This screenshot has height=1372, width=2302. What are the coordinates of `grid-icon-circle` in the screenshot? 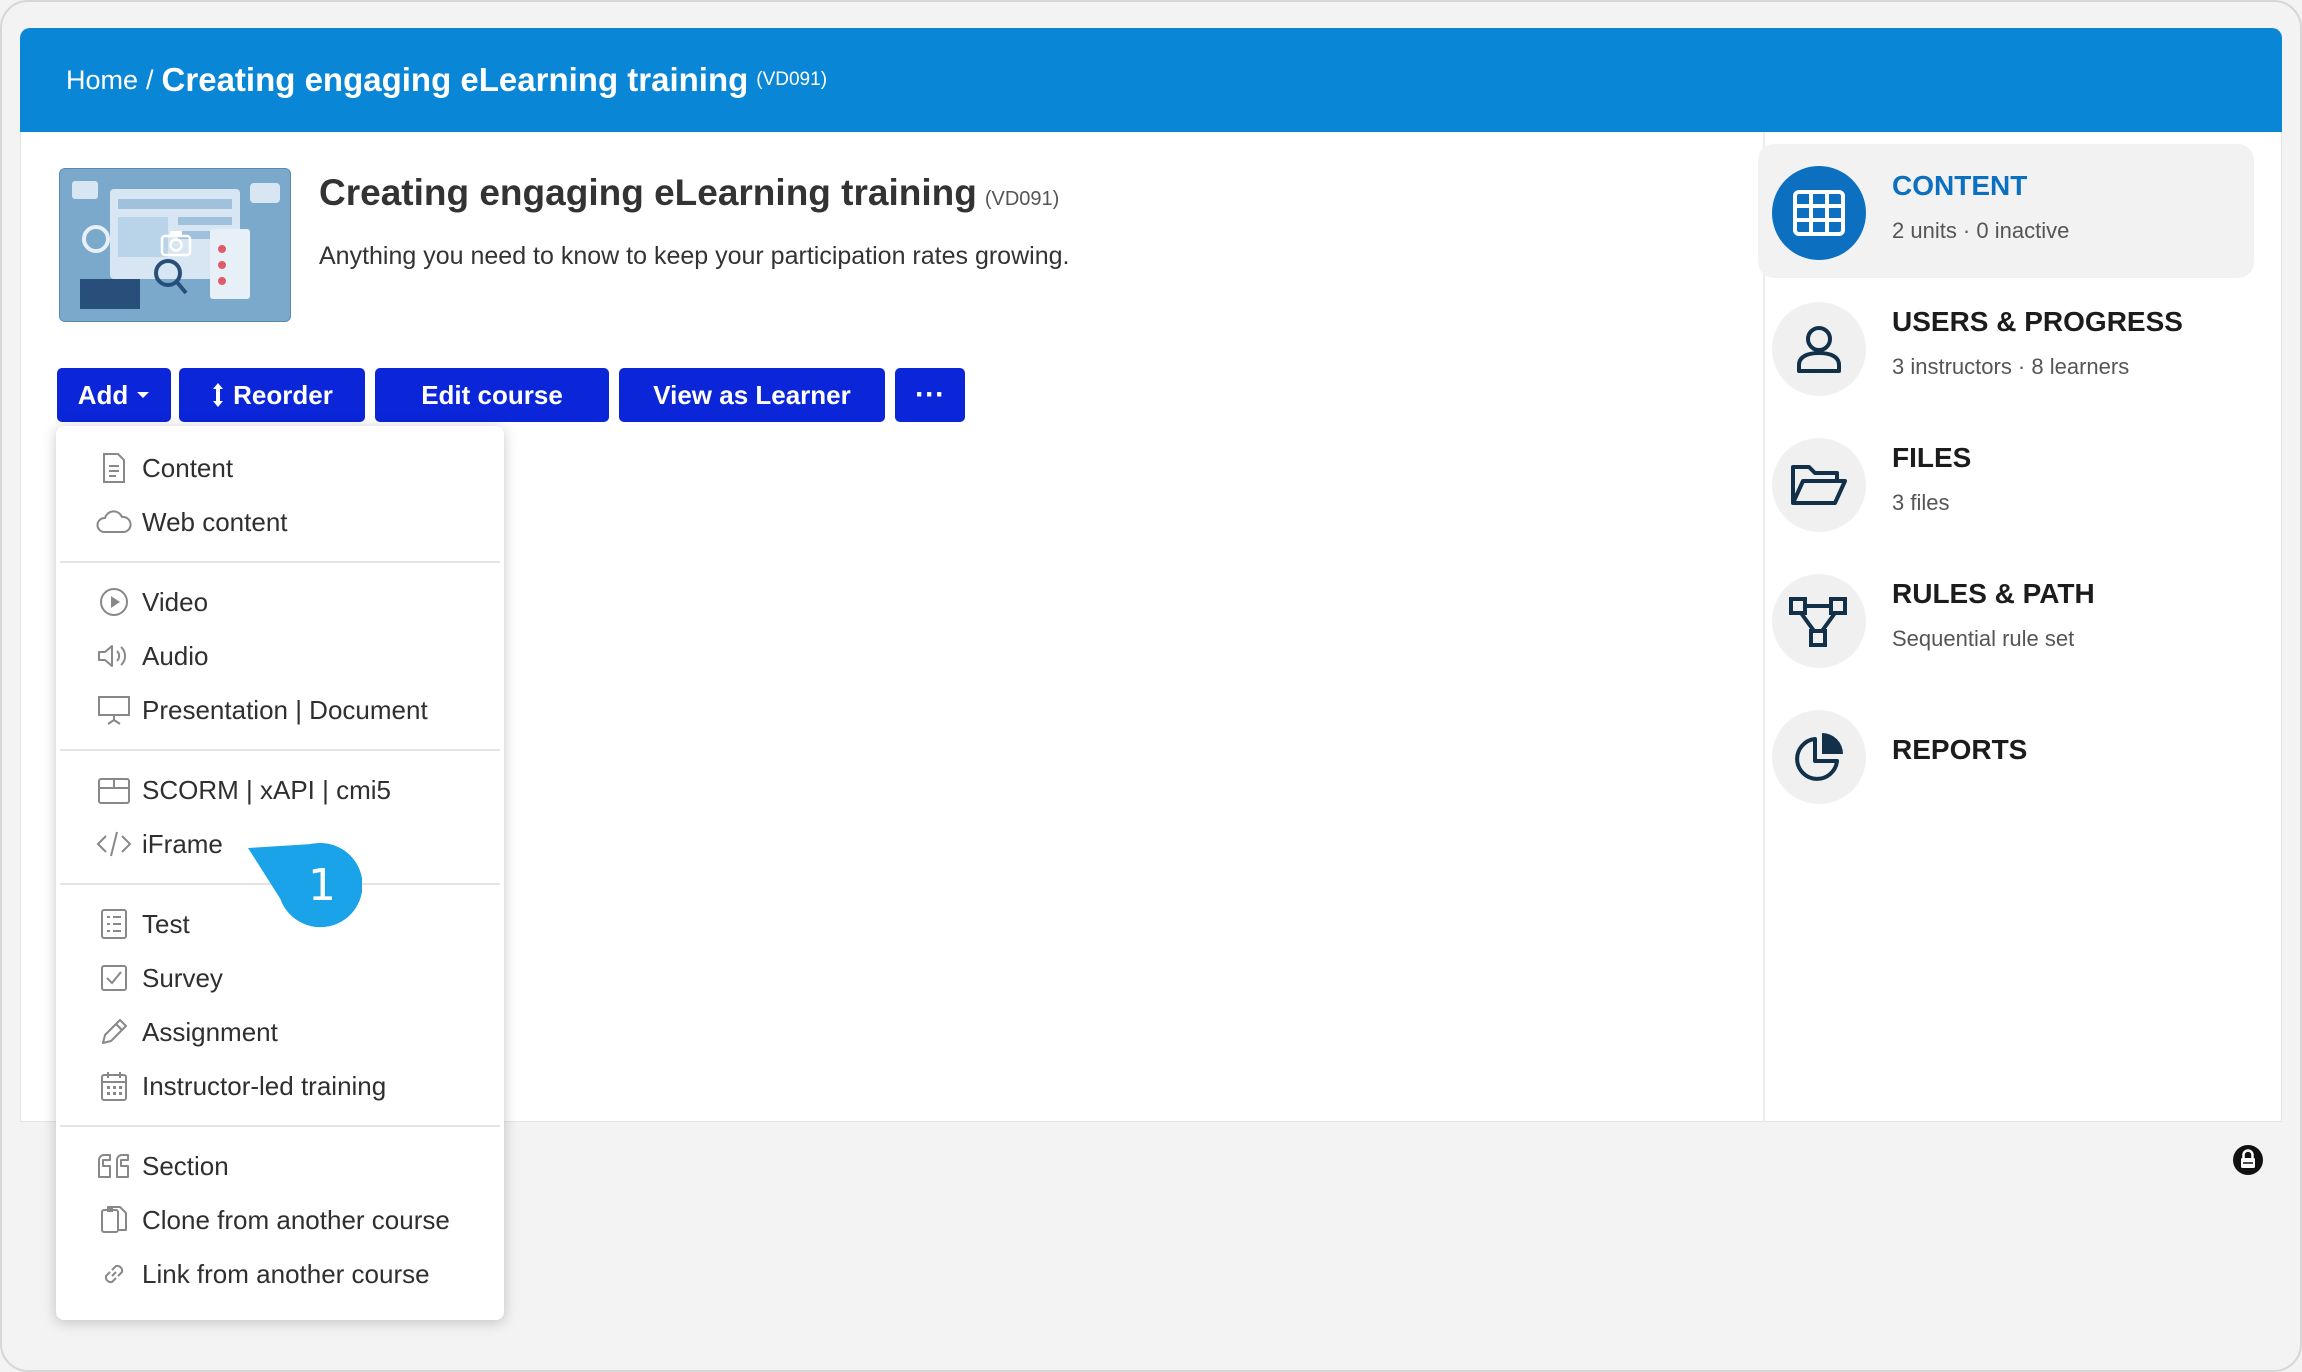 It's located at (1819, 213).